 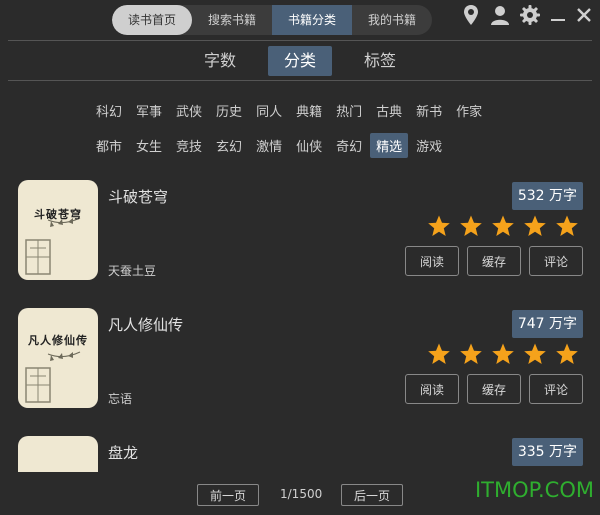 What do you see at coordinates (152, 20) in the screenshot?
I see `tab-home: 读书首页` at bounding box center [152, 20].